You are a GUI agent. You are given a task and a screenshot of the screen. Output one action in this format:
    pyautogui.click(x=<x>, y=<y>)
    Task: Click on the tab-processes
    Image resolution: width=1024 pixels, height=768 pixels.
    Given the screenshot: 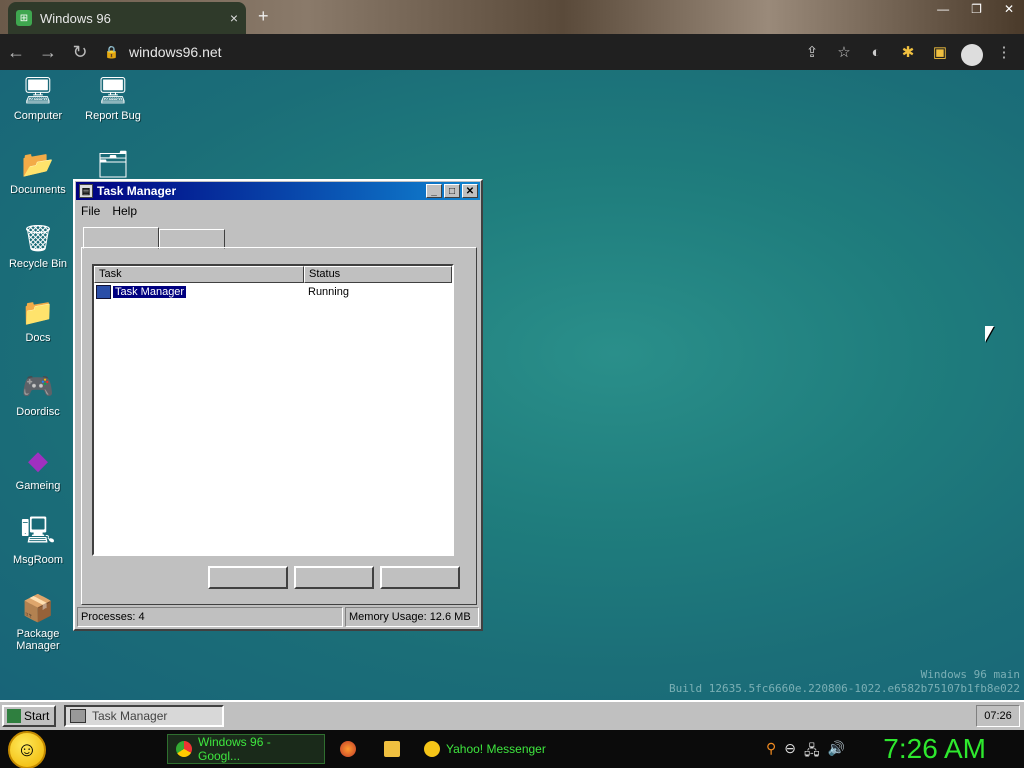 What is the action you would take?
    pyautogui.click(x=192, y=239)
    